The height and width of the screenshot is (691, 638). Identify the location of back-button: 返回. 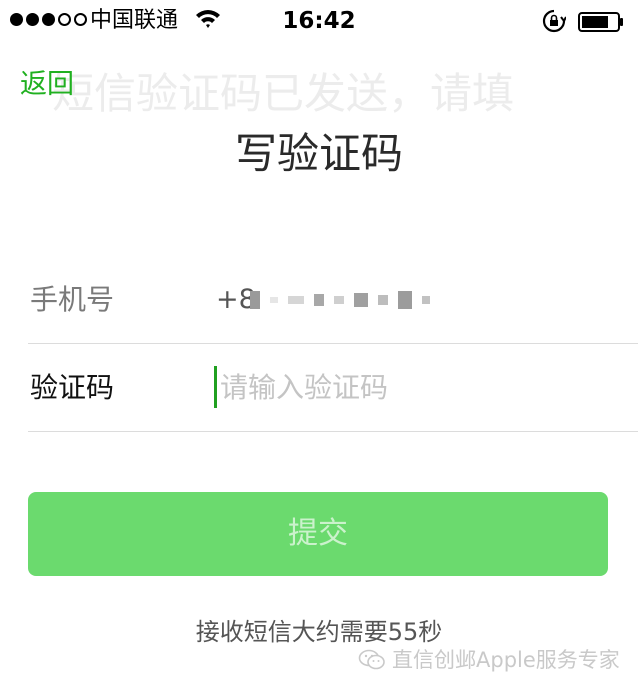
(47, 85).